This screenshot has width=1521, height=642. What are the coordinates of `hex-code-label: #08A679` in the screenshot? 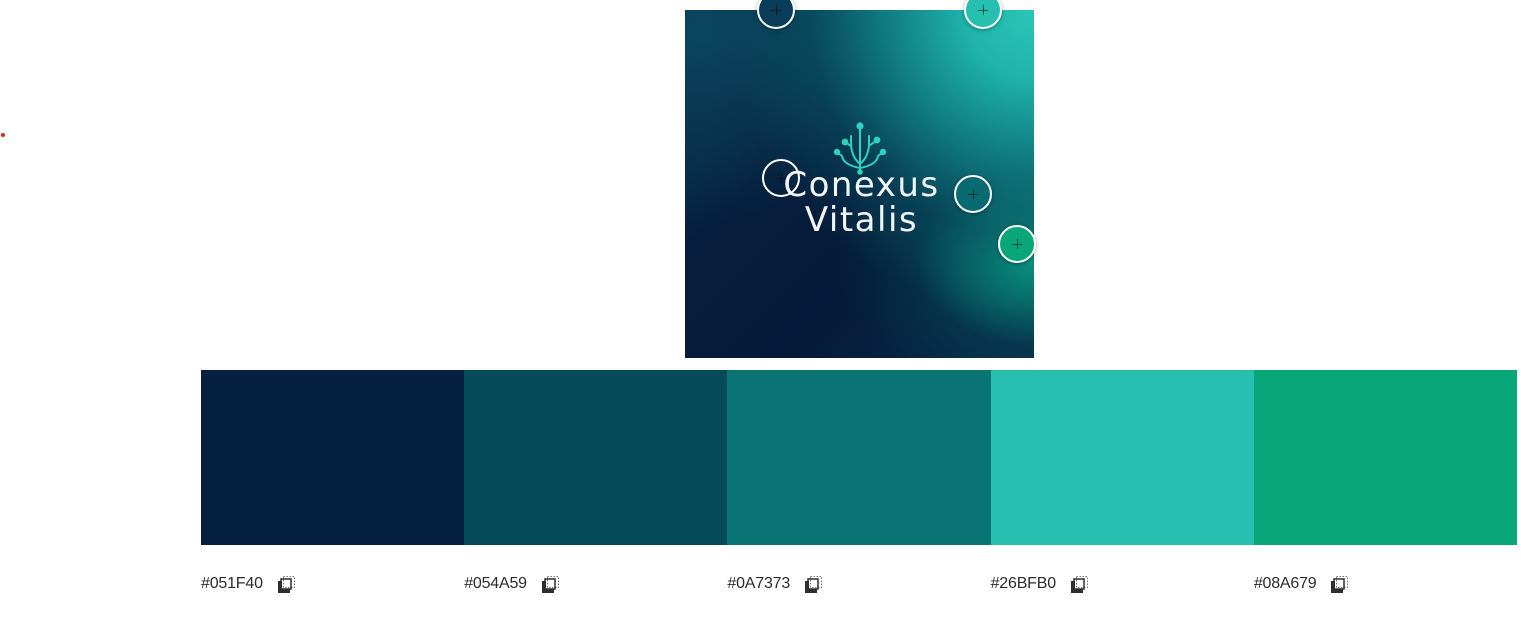 It's located at (1285, 583).